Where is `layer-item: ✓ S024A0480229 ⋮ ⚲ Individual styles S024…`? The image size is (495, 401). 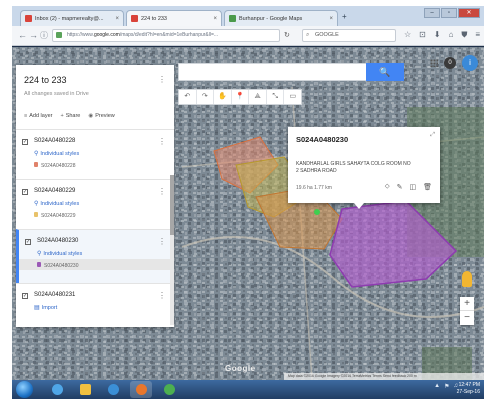
layer-item: ✓ S024A0480229 ⋮ ⚲ Individual styles S024… is located at coordinates (95, 204).